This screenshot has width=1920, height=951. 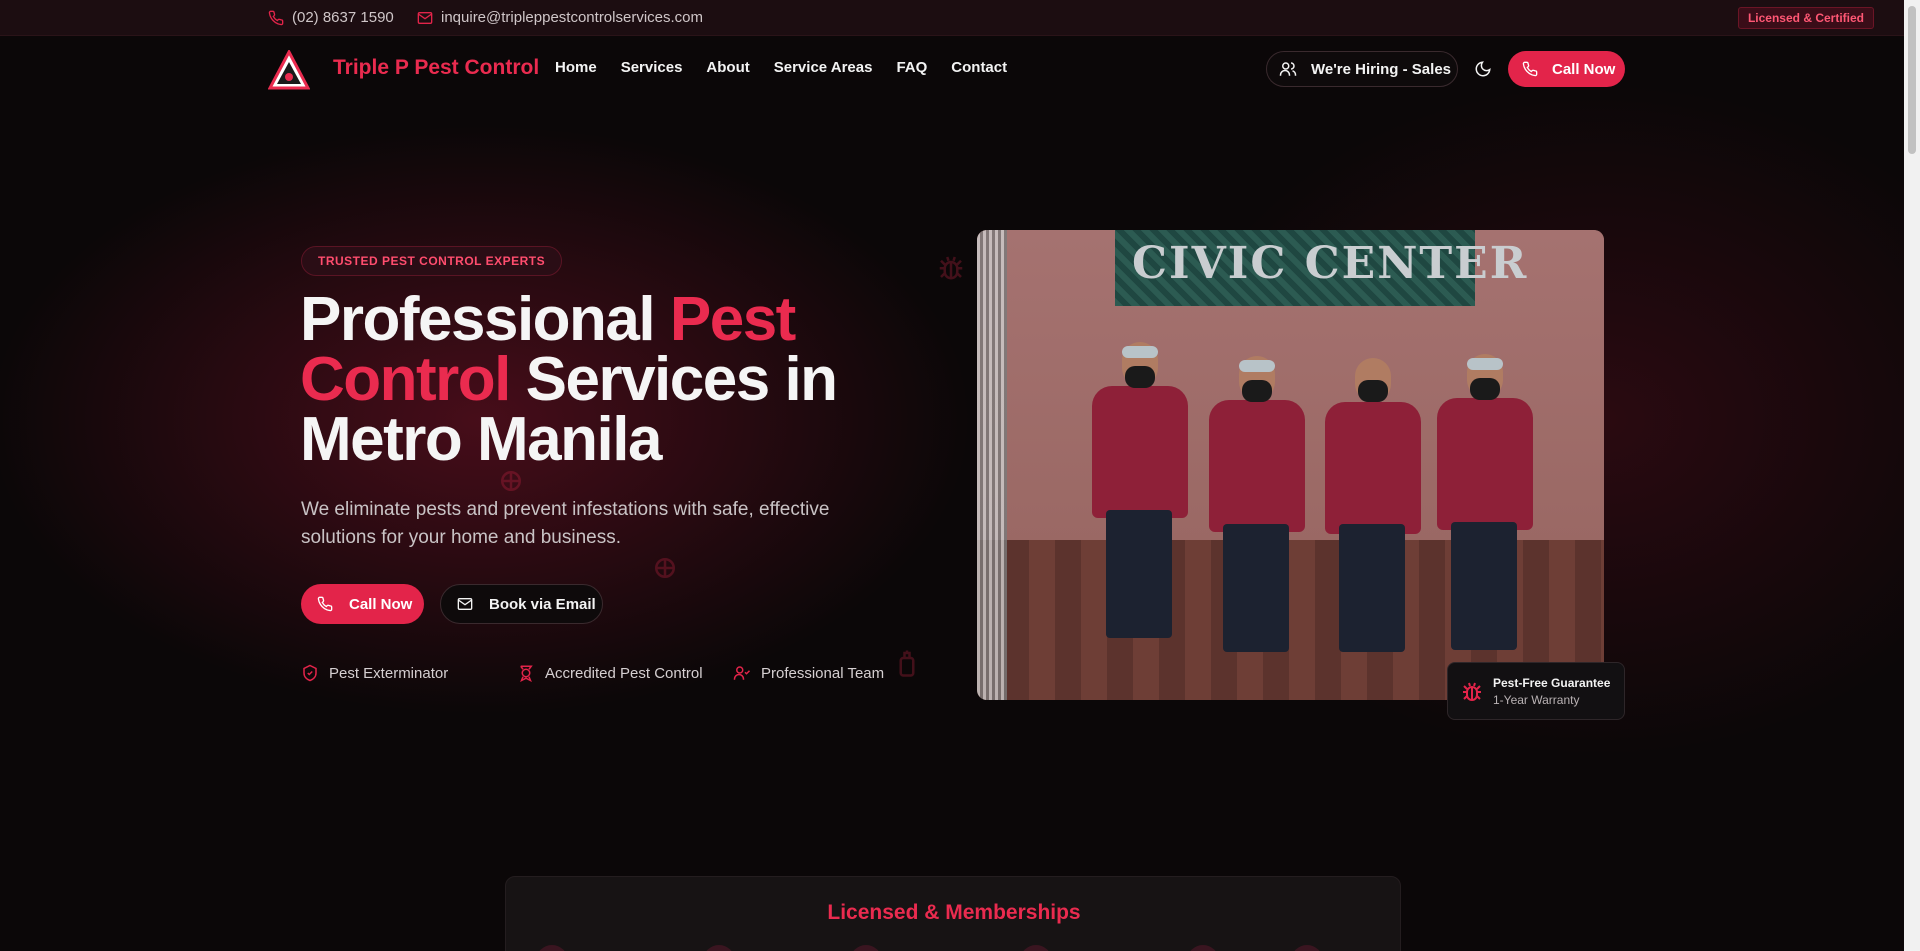 What do you see at coordinates (1288, 69) in the screenshot?
I see `users-icon` at bounding box center [1288, 69].